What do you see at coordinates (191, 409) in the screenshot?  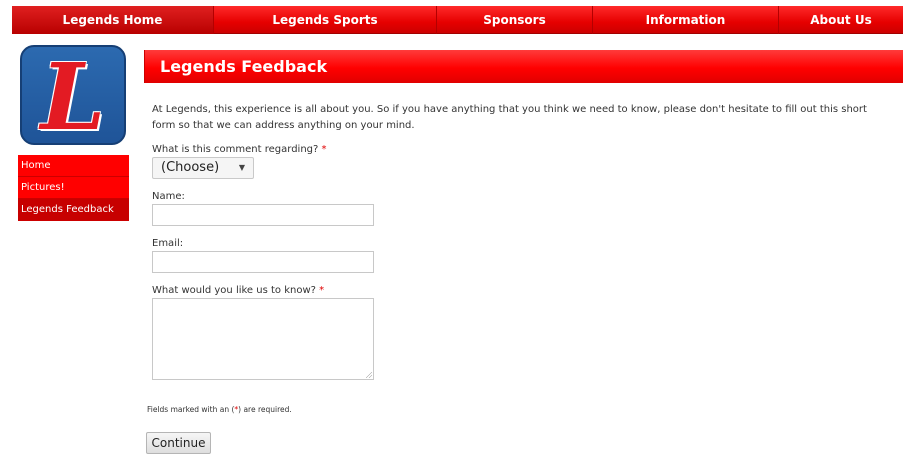 I see `required-note-prefix: Fields marked with an (` at bounding box center [191, 409].